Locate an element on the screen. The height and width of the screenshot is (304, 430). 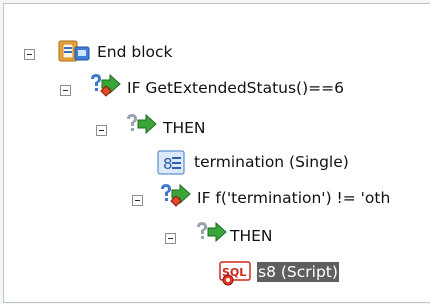
tree-node-if-termination: IF f('termination') != 'oth is located at coordinates (217, 197).